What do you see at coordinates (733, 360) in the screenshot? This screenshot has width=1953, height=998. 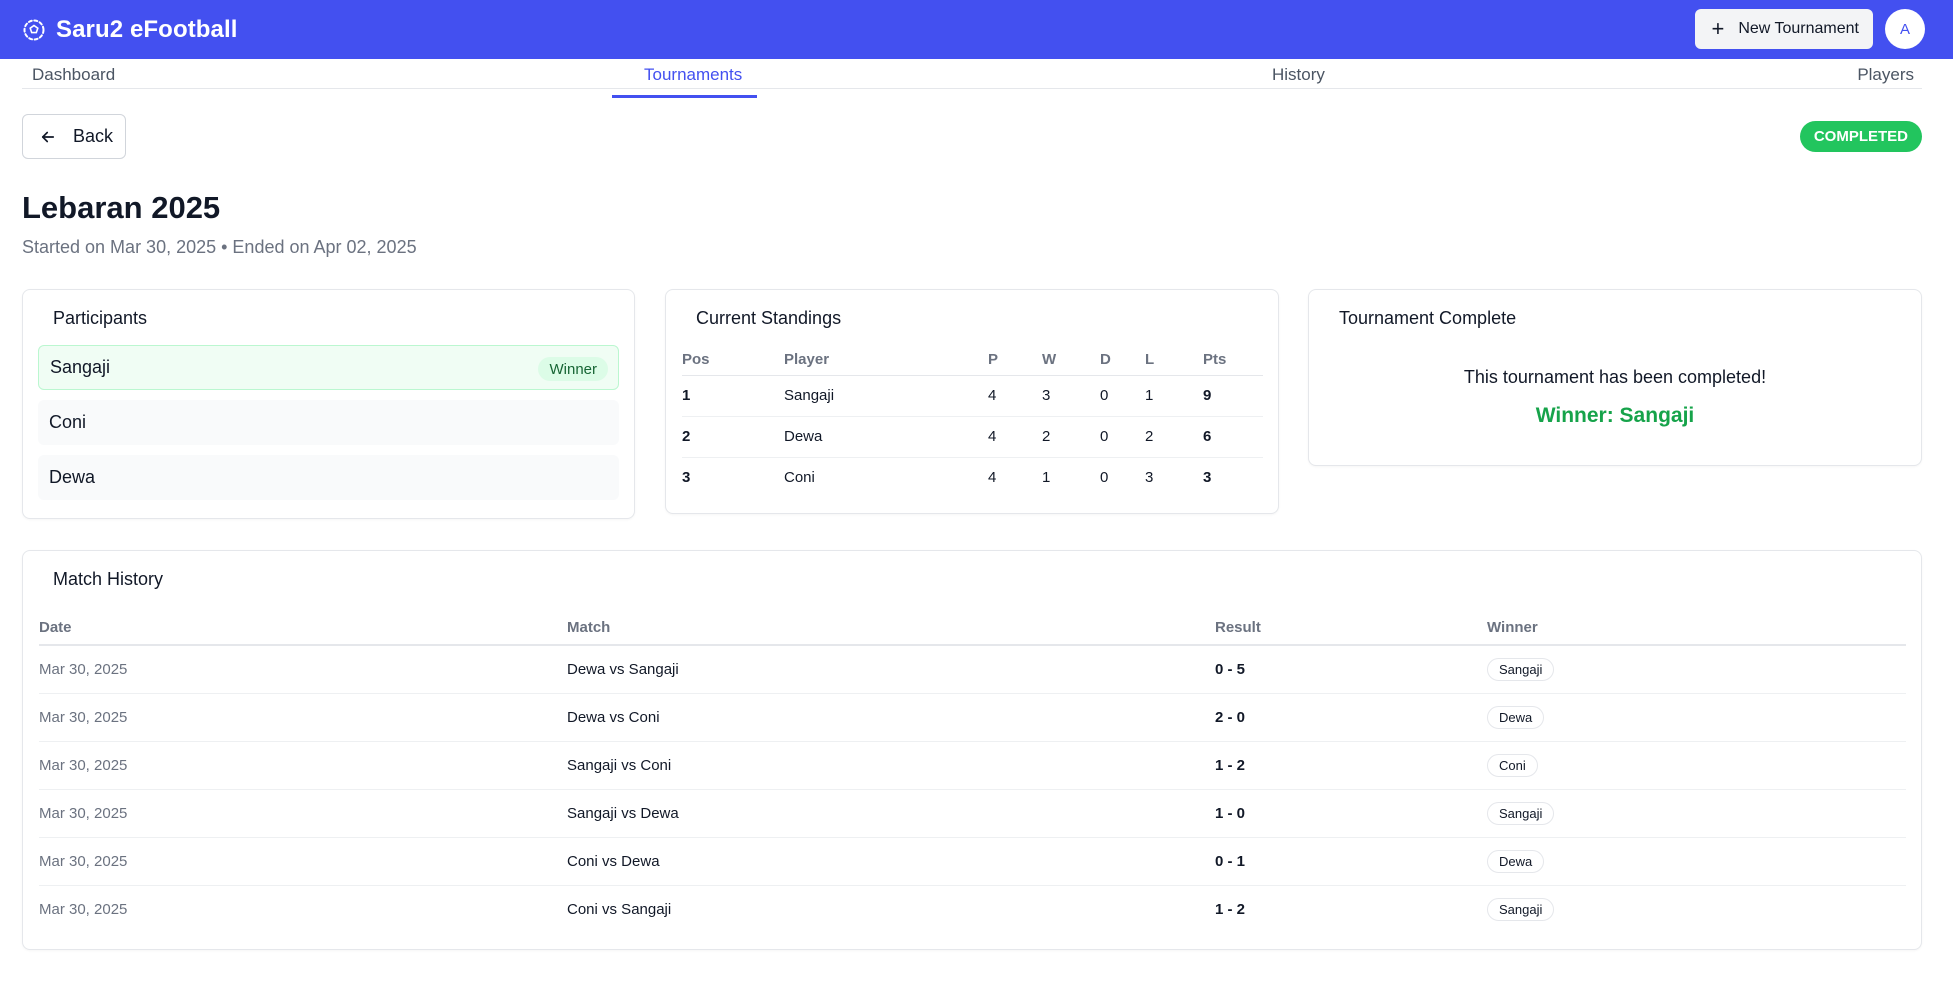 I see `col-header-pos: Pos` at bounding box center [733, 360].